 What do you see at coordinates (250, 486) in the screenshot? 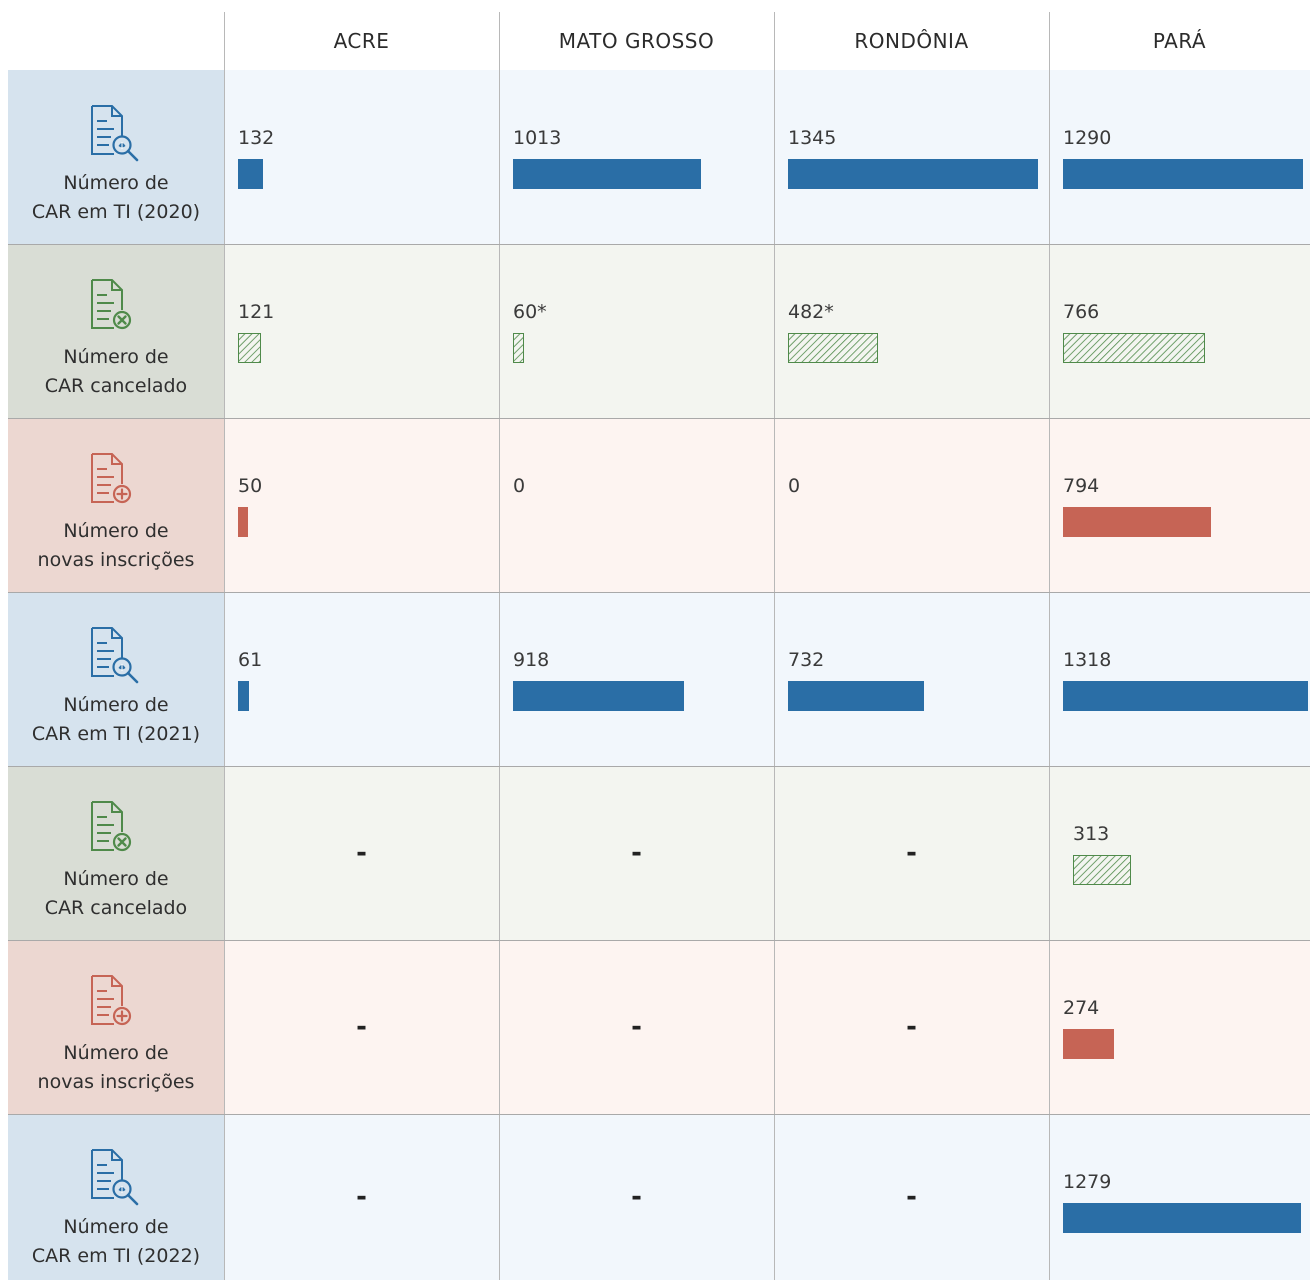
I see `value-label: 50` at bounding box center [250, 486].